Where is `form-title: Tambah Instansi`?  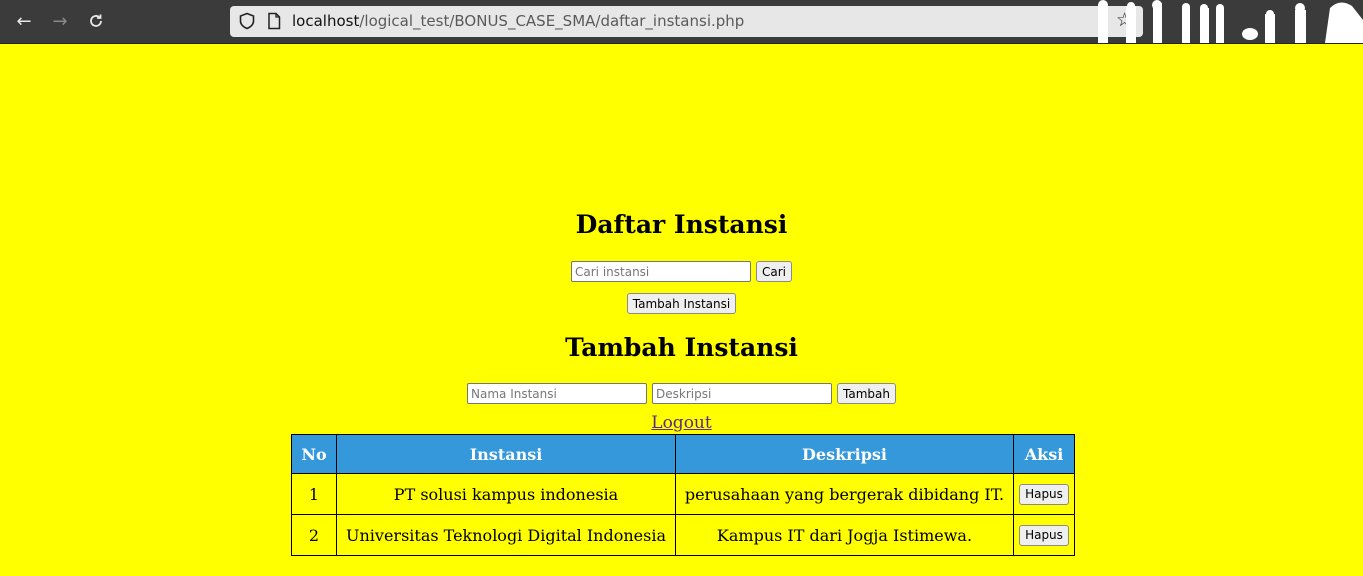
form-title: Tambah Instansi is located at coordinates (681, 347).